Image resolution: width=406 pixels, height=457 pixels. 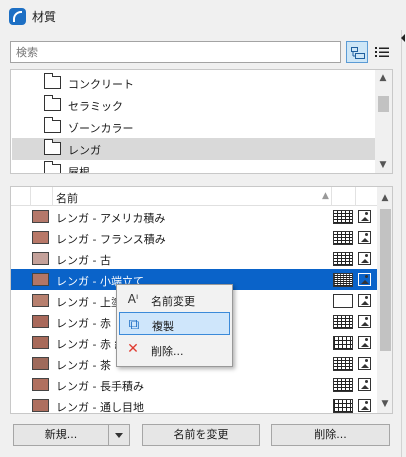 I want to click on sort-ascending-icon: ▲, so click(x=325, y=196).